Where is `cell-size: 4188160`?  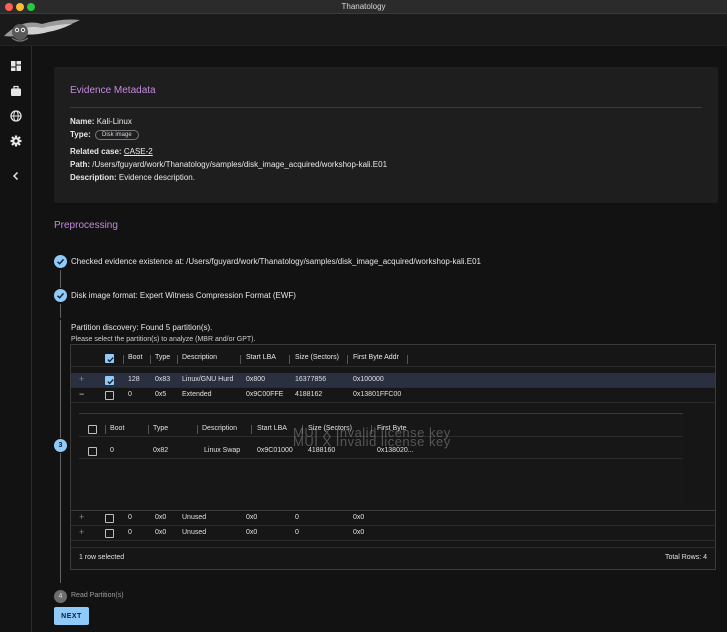 cell-size: 4188160 is located at coordinates (322, 450).